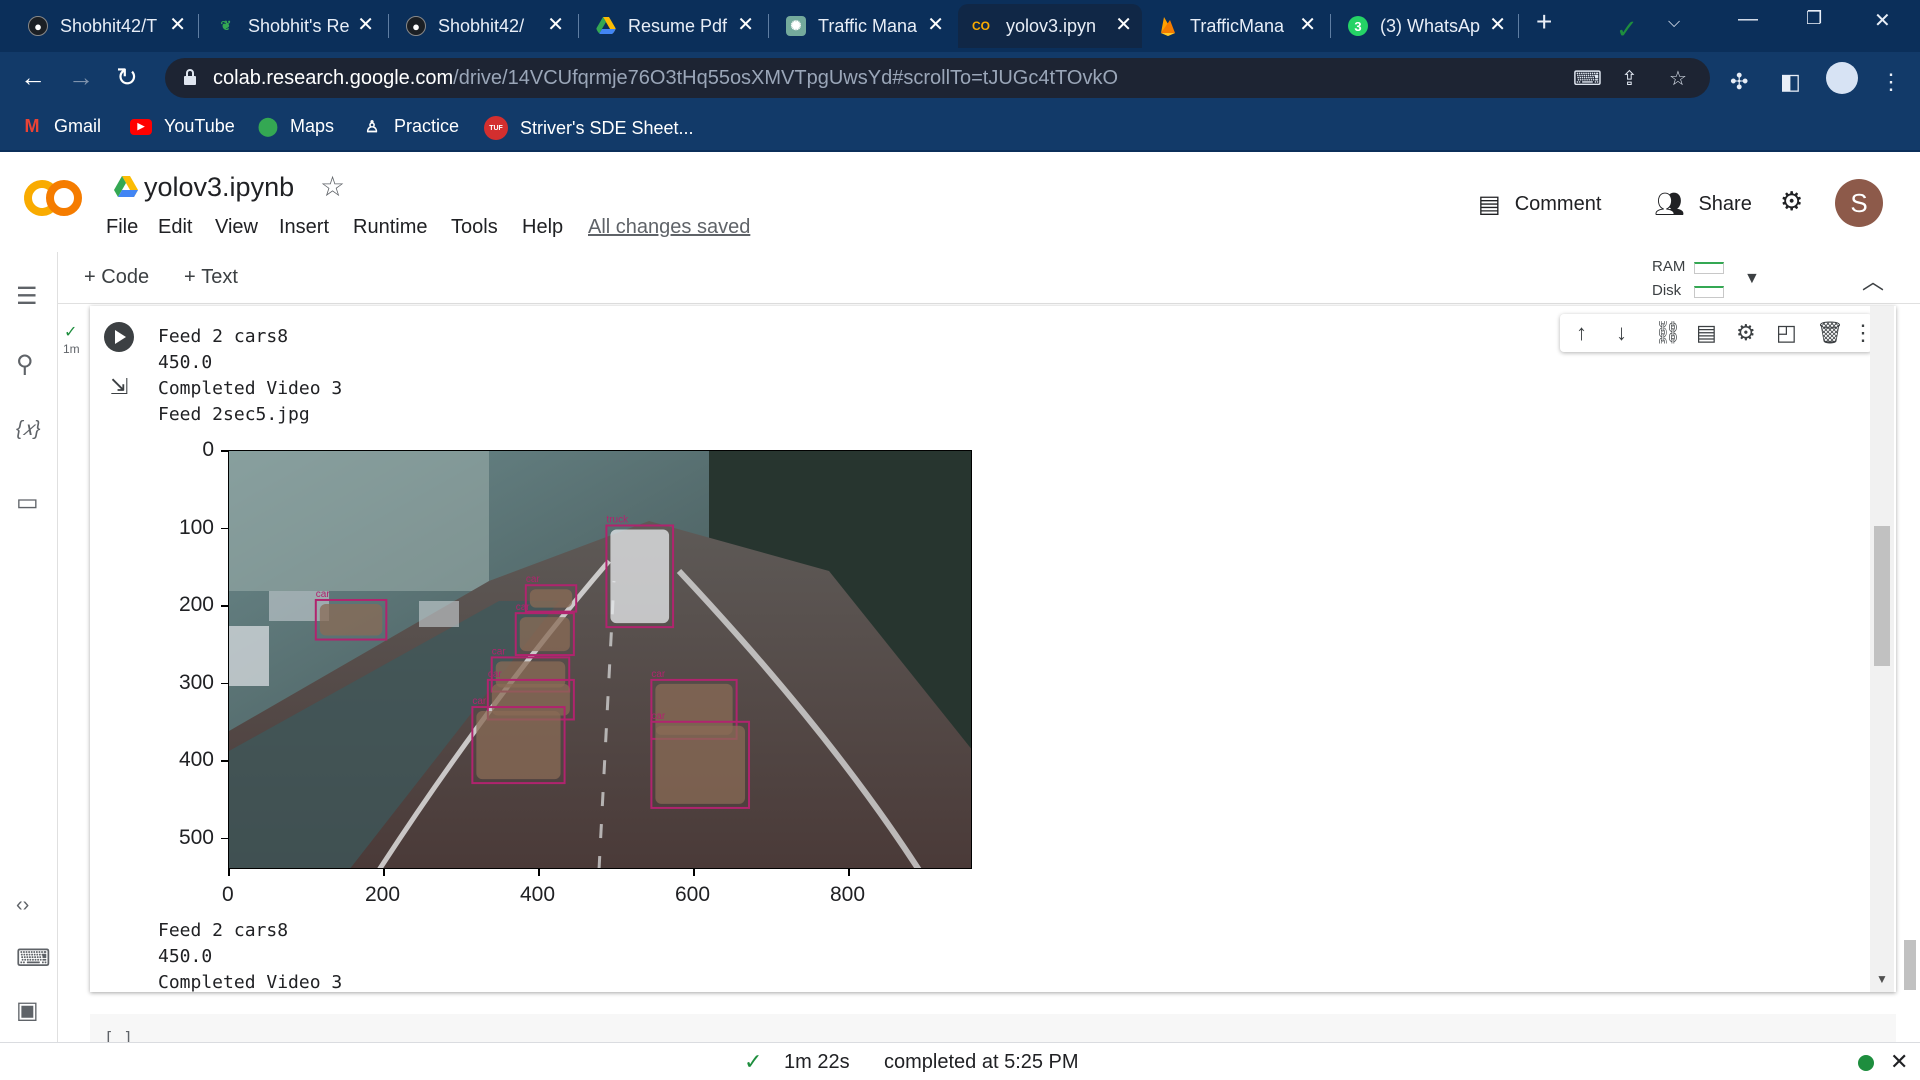 The image size is (1920, 1080). Describe the element at coordinates (223, 336) in the screenshot. I see `output-line: Feed 2 cars8` at that location.